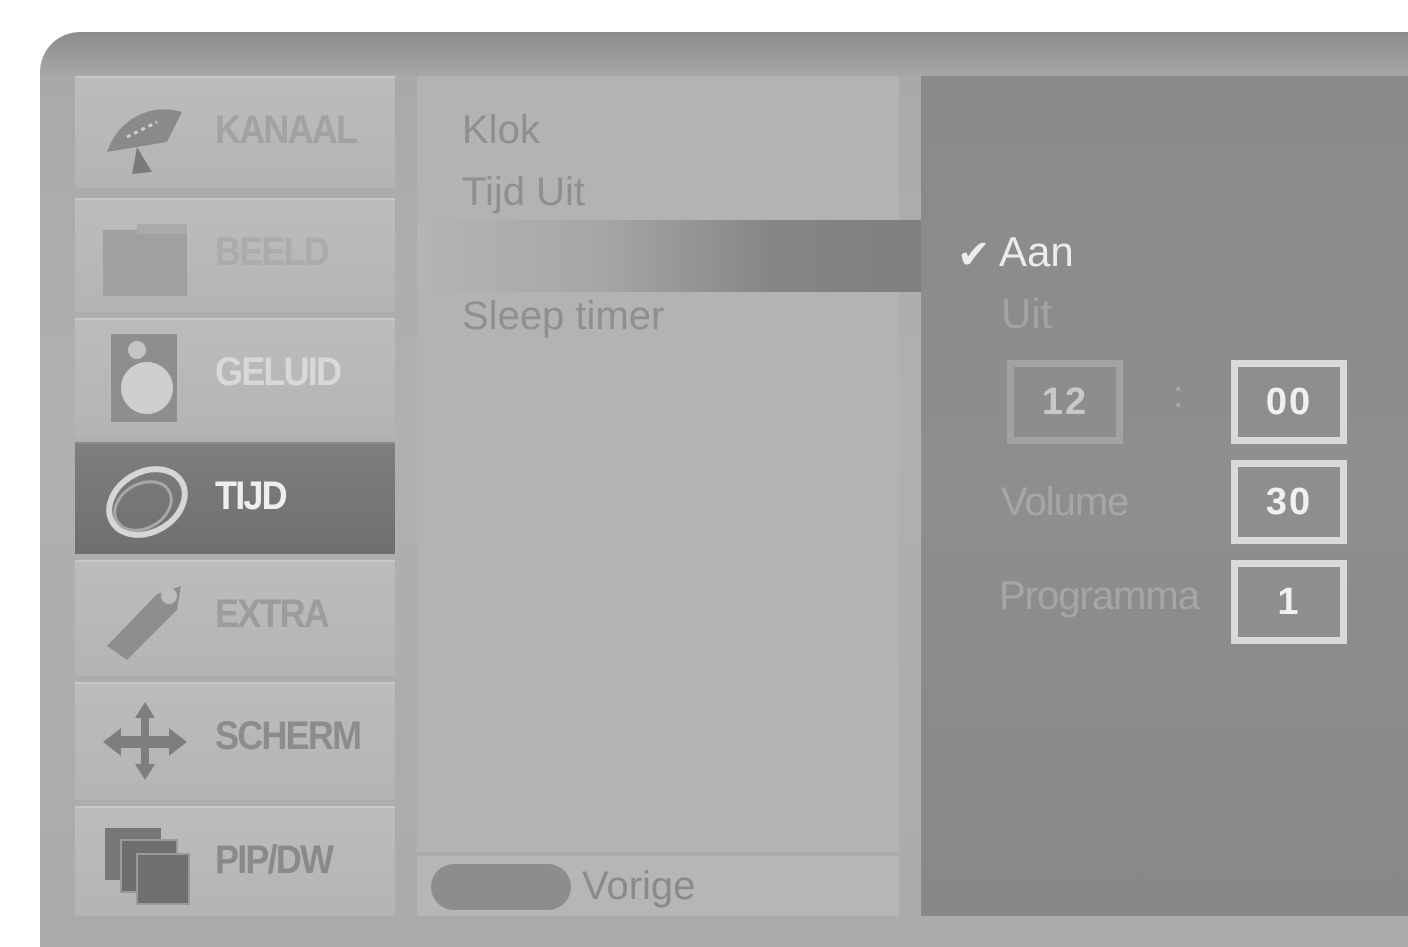 This screenshot has height=947, width=1408. I want to click on pip-windows-icon, so click(147, 866).